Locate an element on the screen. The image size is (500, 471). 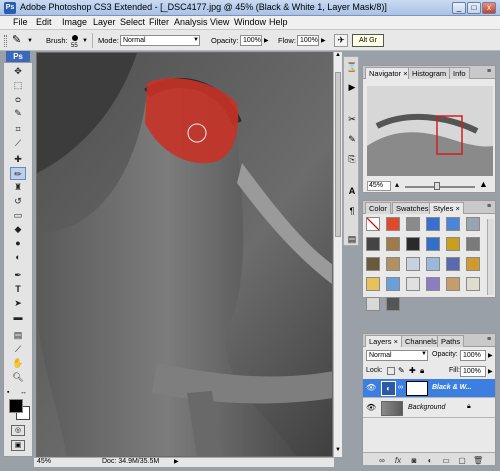
close-button: x is located at coordinates (489, 8).